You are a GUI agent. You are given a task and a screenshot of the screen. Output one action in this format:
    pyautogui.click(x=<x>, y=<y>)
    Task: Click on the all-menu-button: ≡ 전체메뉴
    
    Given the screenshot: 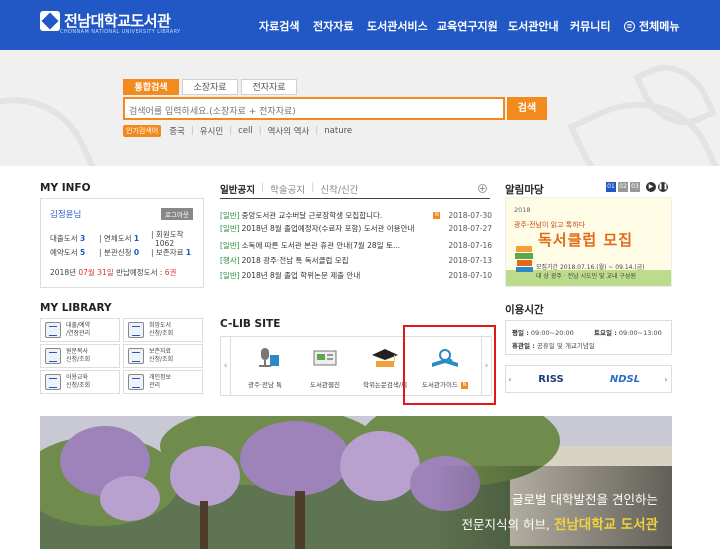 What is the action you would take?
    pyautogui.click(x=651, y=26)
    